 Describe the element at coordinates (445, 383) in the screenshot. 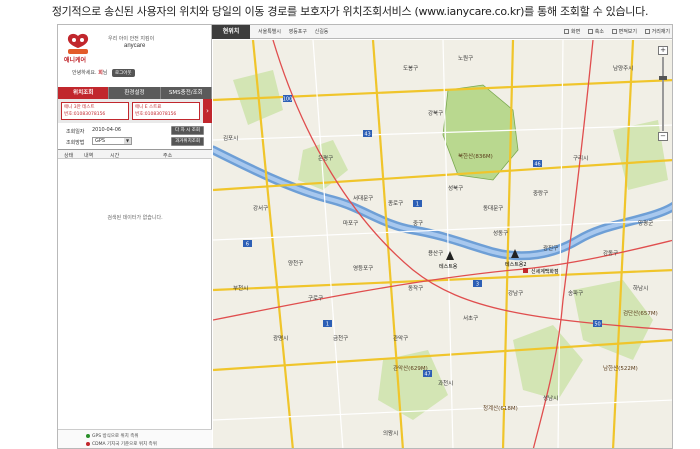

I see `place-label: 과천시` at that location.